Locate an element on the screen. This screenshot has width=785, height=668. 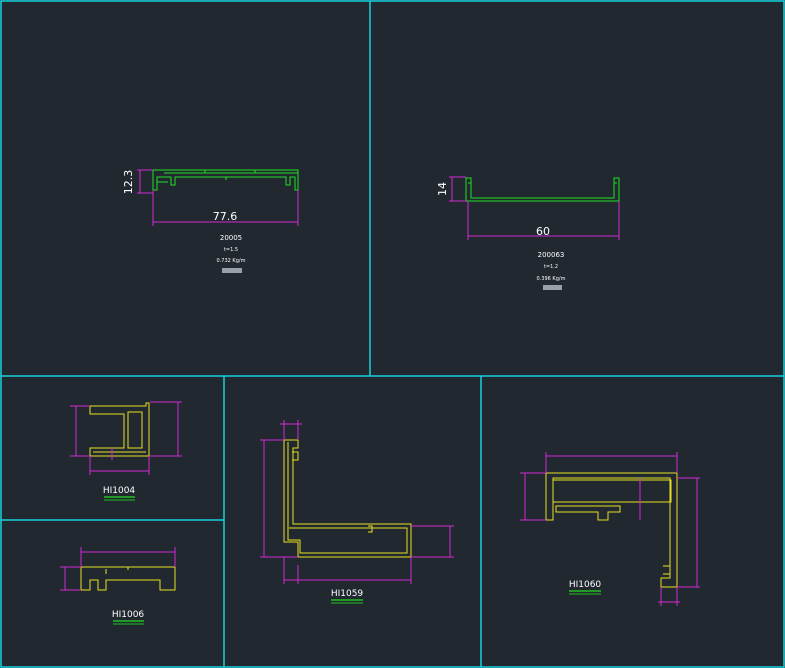
dim-height-200063: 14 is located at coordinates (442, 189).